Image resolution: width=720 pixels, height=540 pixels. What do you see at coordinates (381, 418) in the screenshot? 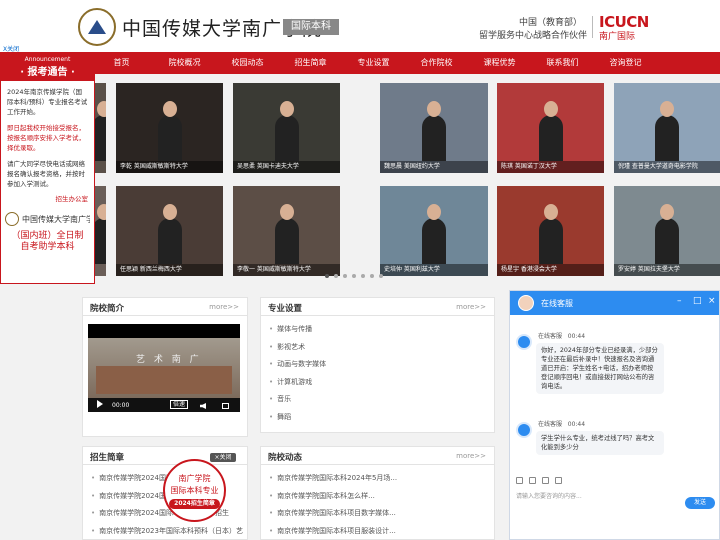
I see `major-item: 舞蹈` at bounding box center [381, 418].